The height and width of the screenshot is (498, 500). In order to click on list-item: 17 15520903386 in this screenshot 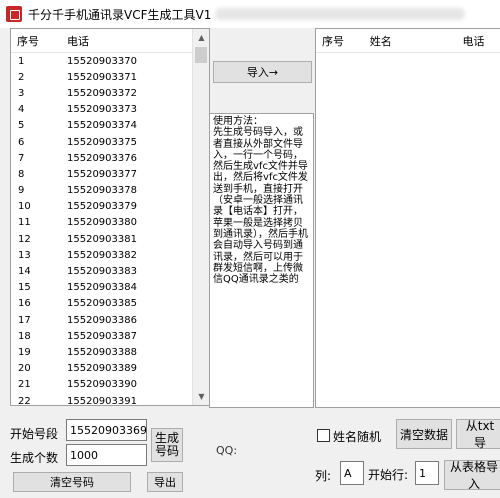, I will do `click(102, 320)`.